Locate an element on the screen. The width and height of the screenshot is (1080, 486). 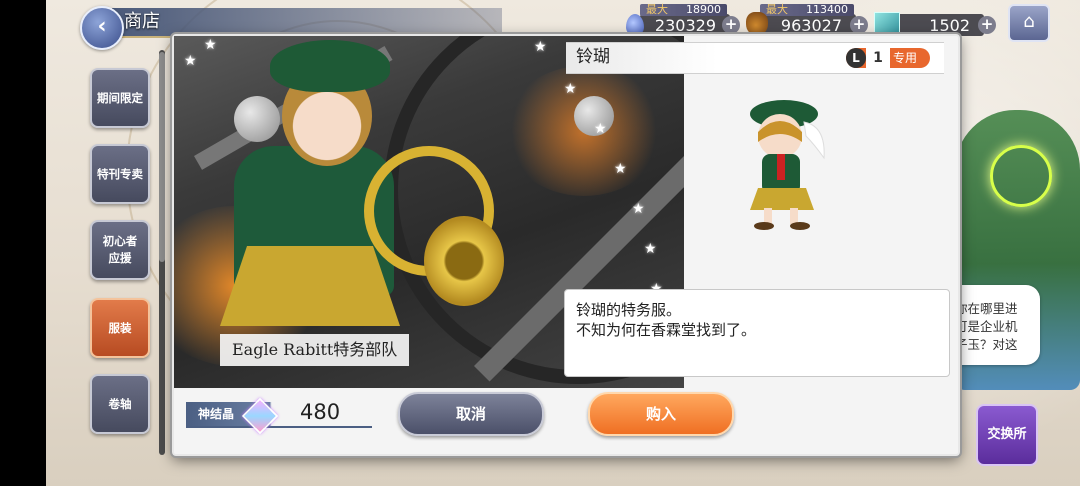
cap-value: 18900 is located at coordinates (703, 9).